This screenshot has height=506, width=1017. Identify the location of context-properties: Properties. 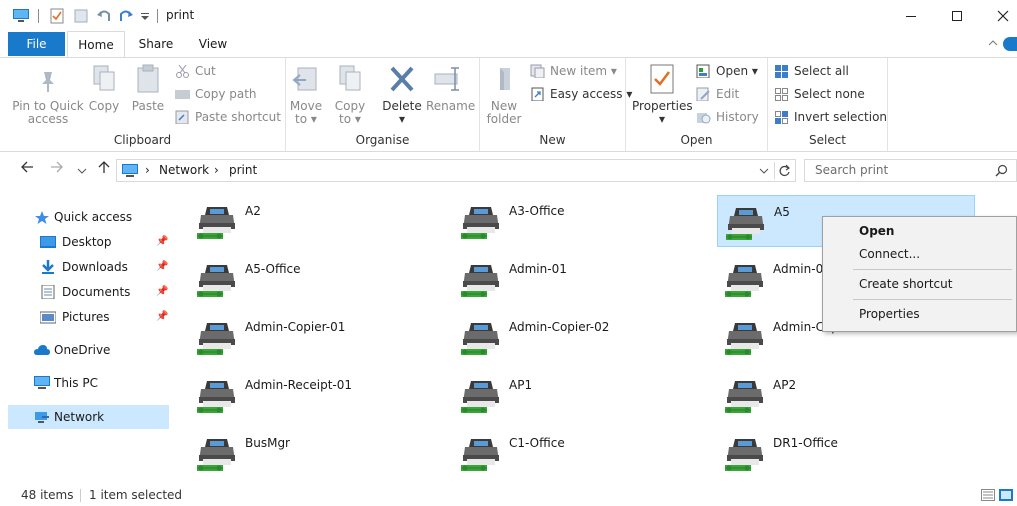
(889, 314).